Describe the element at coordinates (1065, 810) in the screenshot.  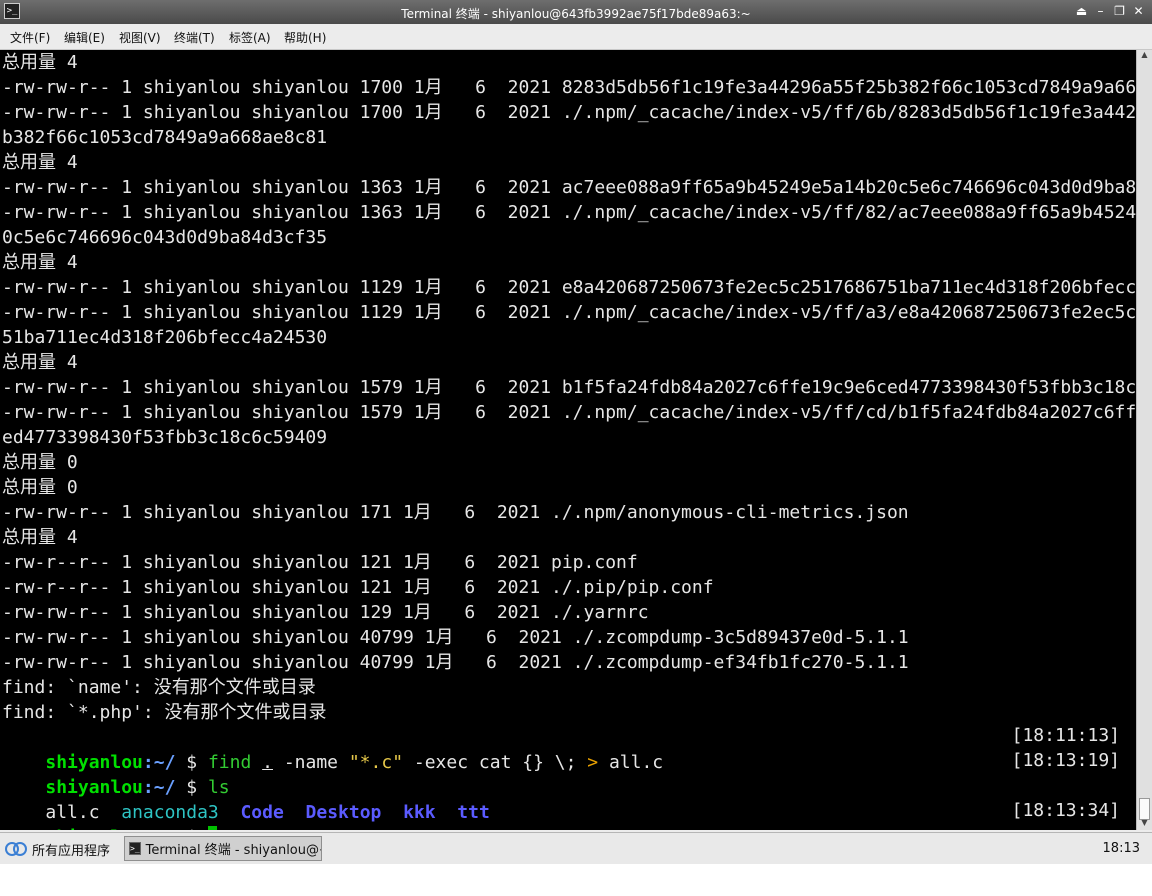
I see `timestamp-3: [18:13:34]` at that location.